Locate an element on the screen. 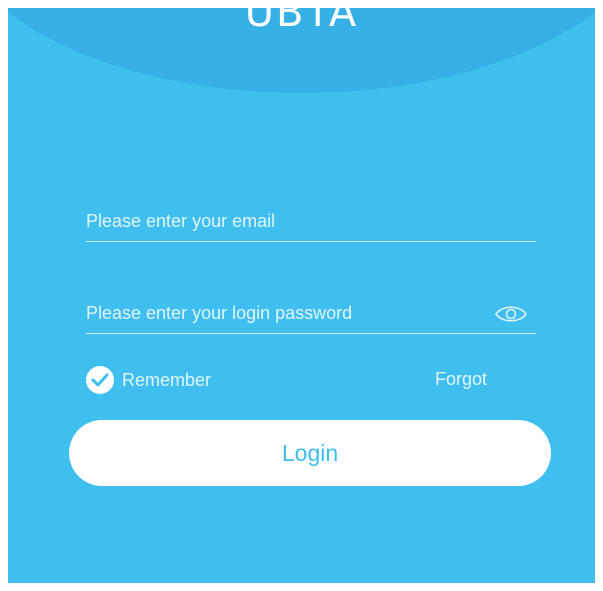 This screenshot has height=591, width=603. email-field is located at coordinates (311, 221).